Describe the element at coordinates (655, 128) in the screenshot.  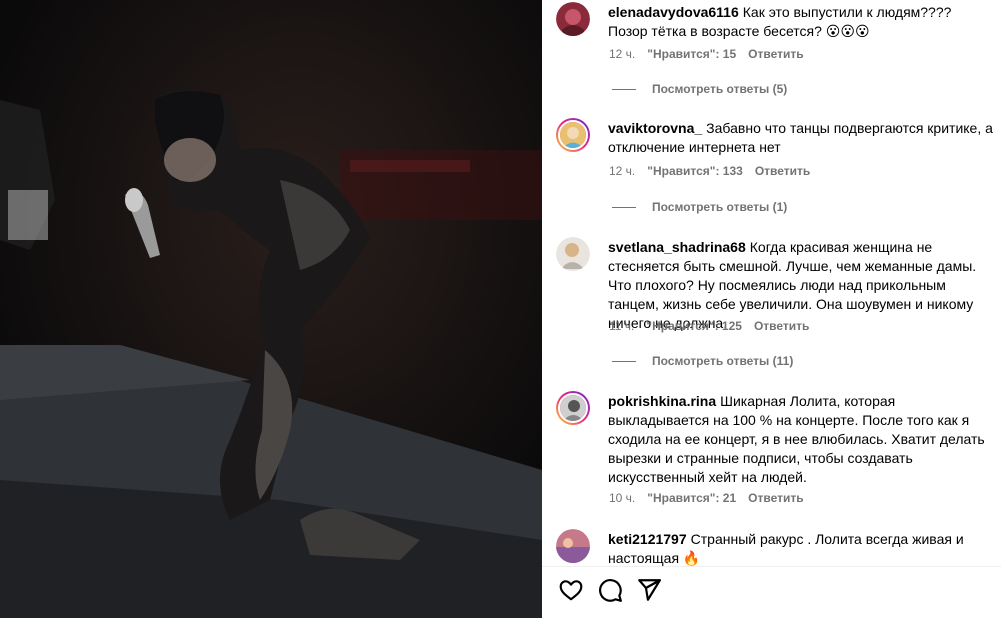
I see `comment-username: vaviktorovna_` at that location.